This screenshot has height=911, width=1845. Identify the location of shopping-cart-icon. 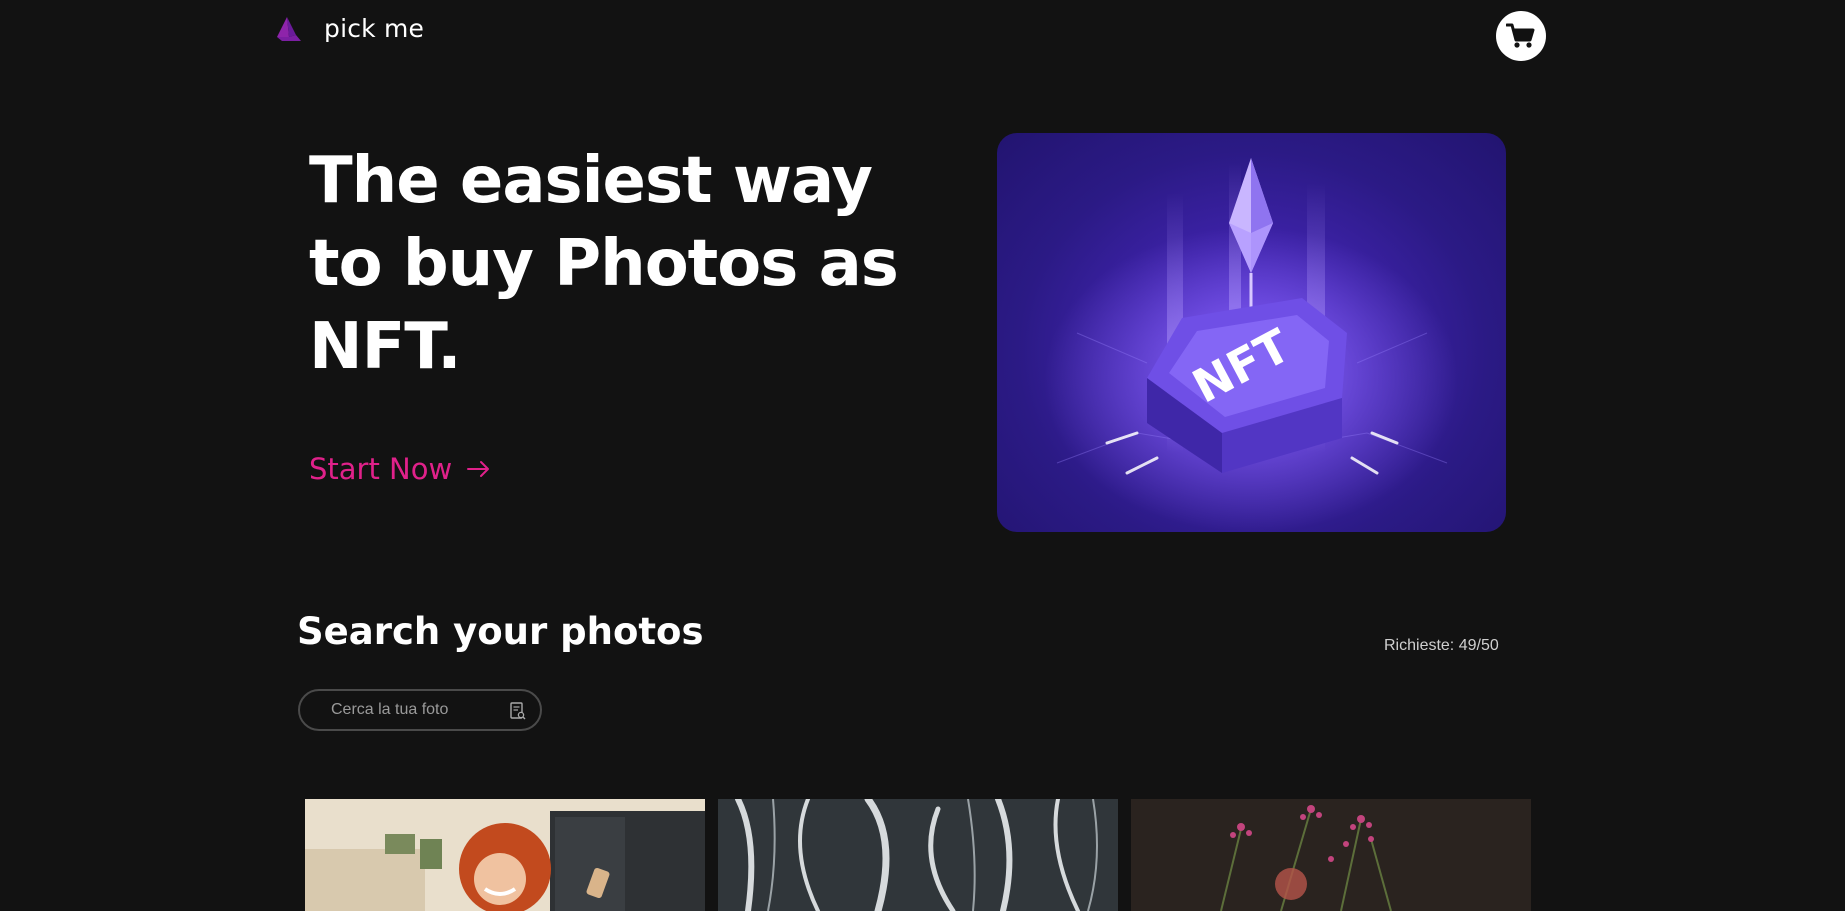
(1520, 35).